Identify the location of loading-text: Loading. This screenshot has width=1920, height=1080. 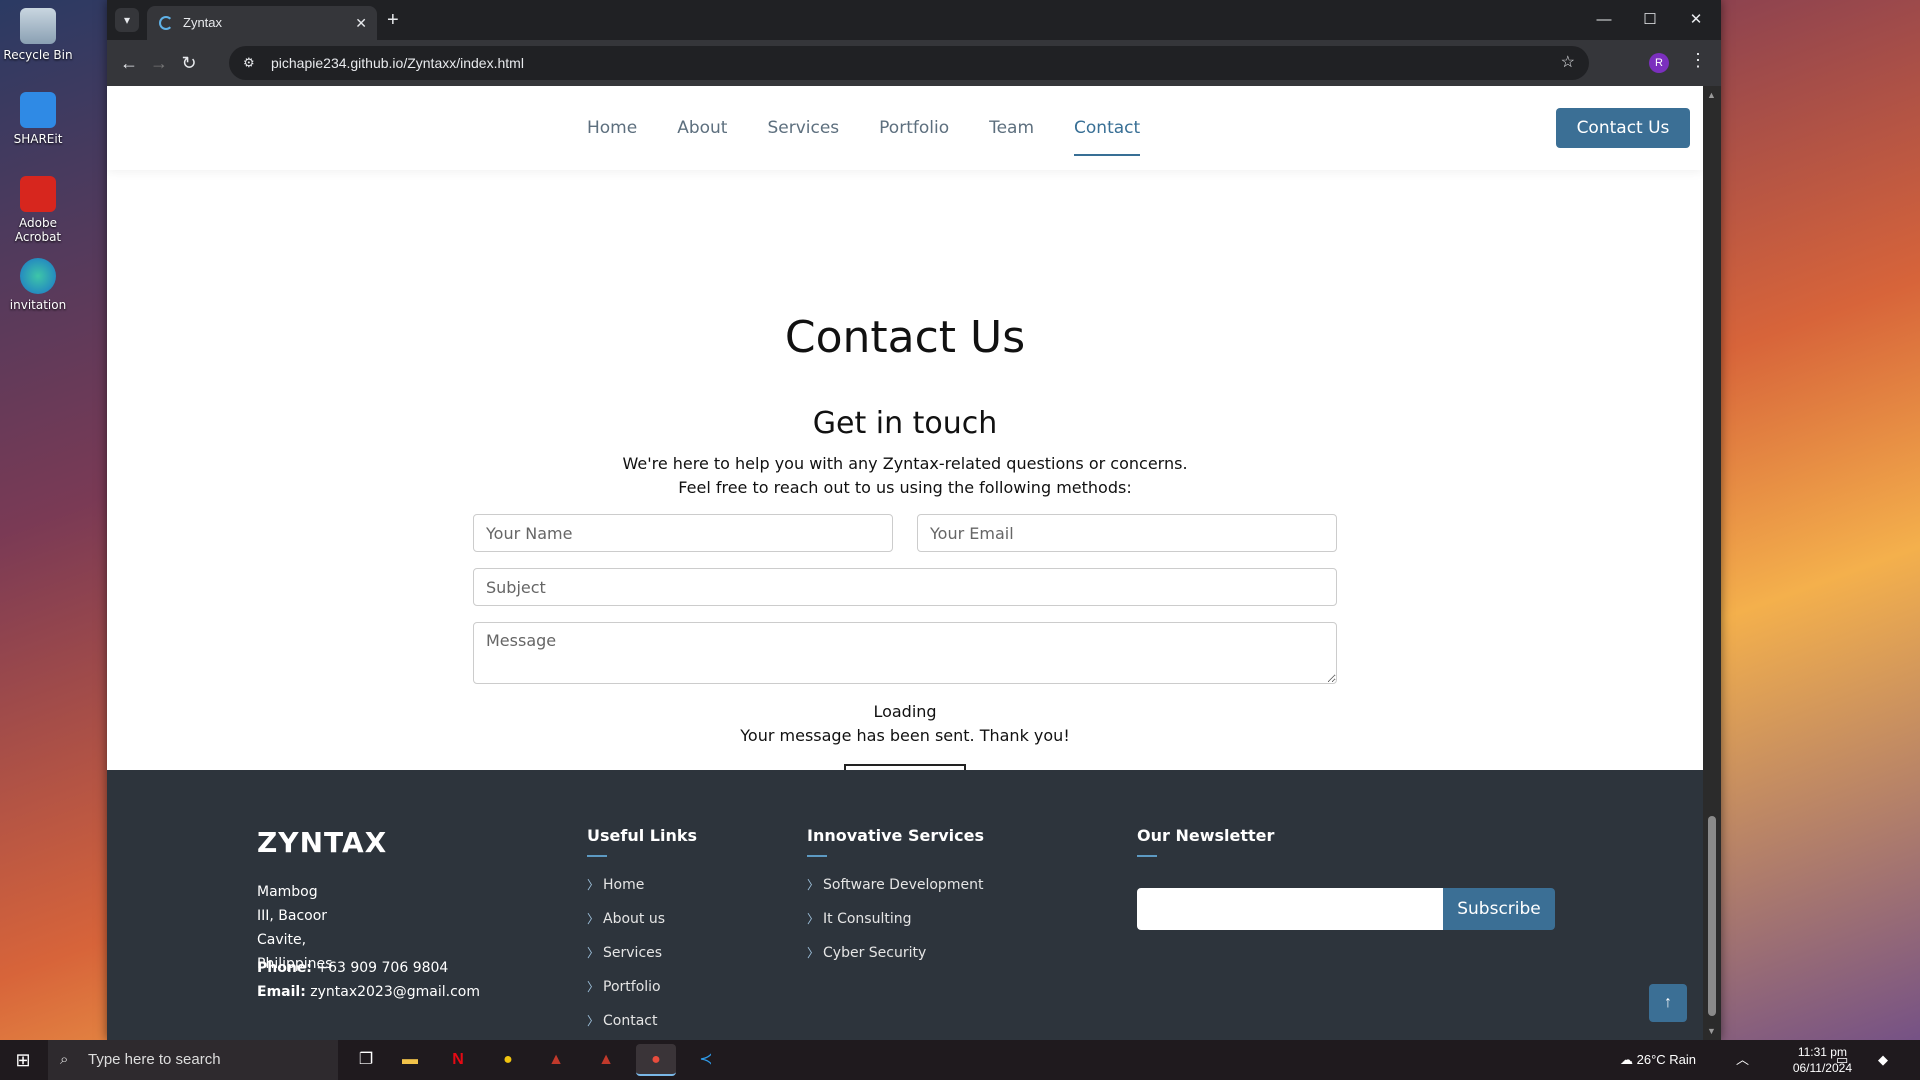
(905, 711).